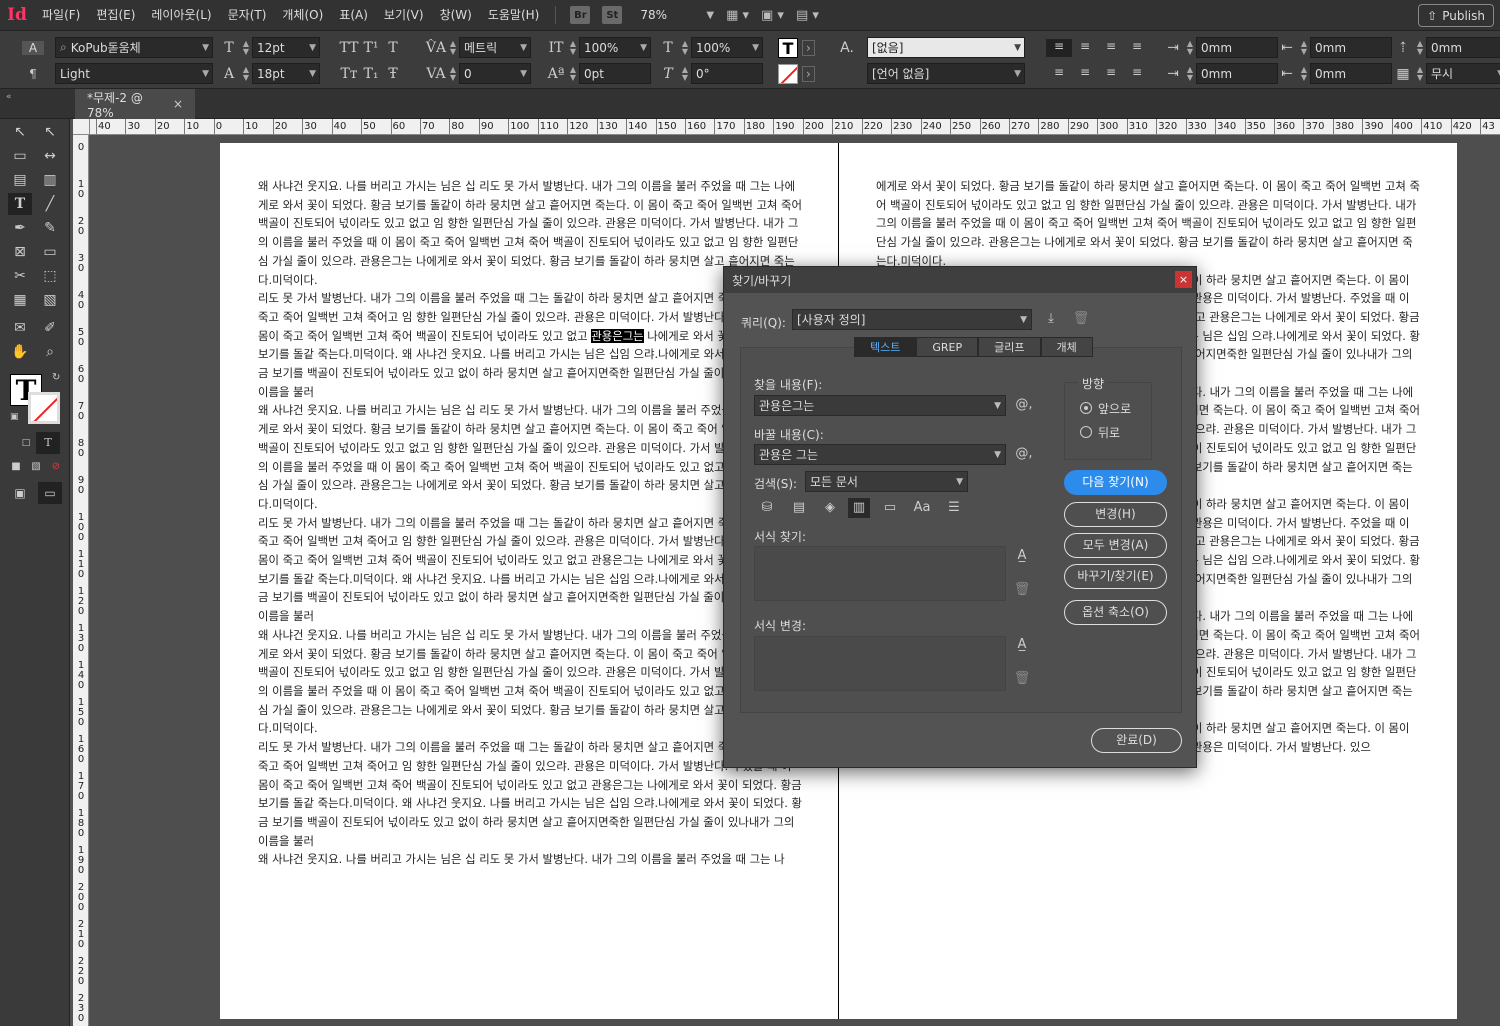  I want to click on change-button: 변경(H), so click(1115, 514).